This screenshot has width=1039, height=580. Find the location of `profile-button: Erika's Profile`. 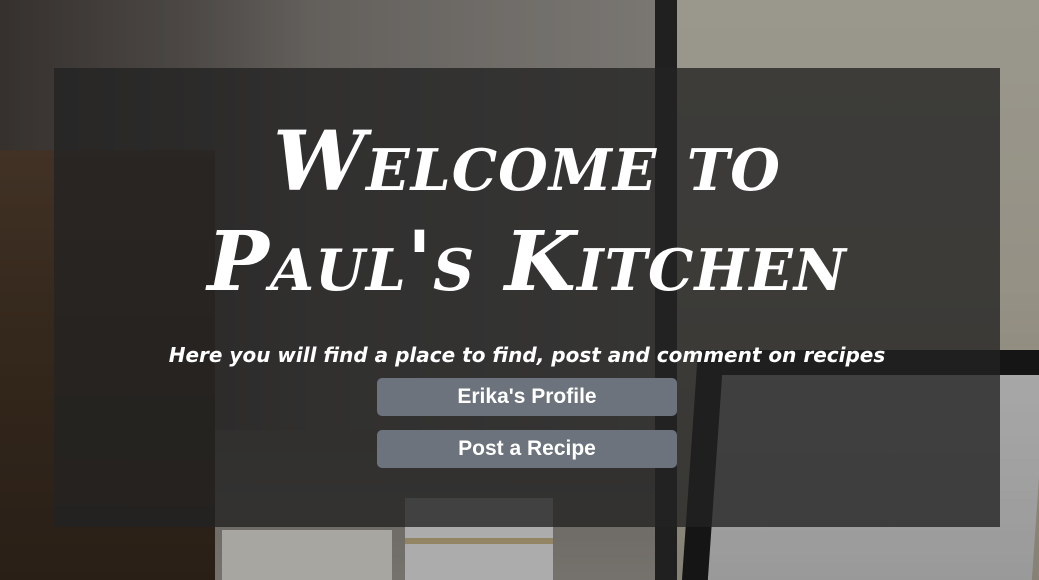

profile-button: Erika's Profile is located at coordinates (527, 397).